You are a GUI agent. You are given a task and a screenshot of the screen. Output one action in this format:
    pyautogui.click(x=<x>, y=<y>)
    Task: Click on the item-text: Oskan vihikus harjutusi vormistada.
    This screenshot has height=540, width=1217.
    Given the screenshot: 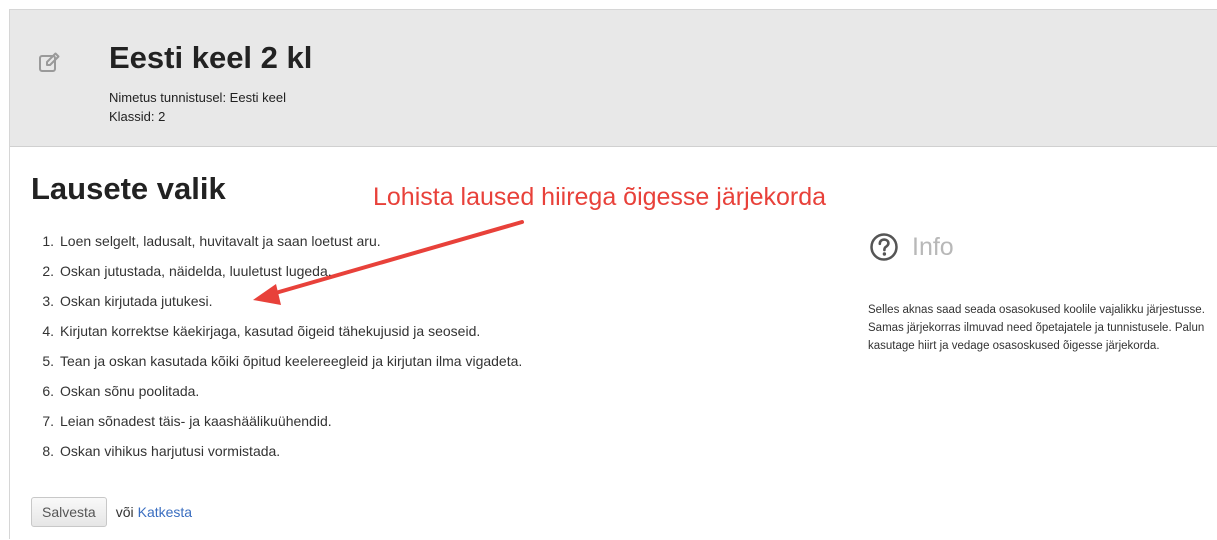 What is the action you would take?
    pyautogui.click(x=170, y=451)
    